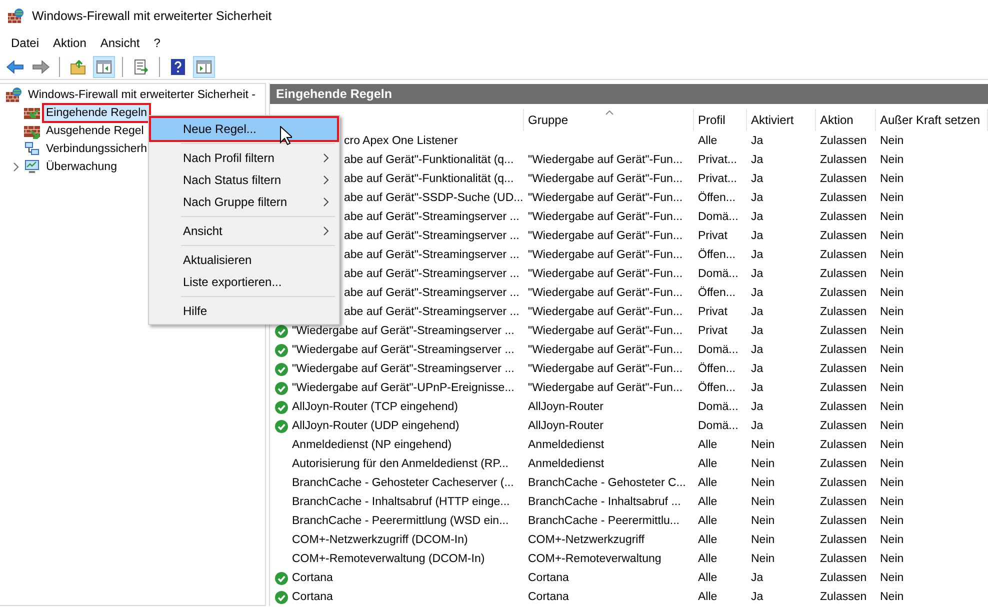 Image resolution: width=988 pixels, height=607 pixels. What do you see at coordinates (286, 136) in the screenshot?
I see `mouse-cursor-icon` at bounding box center [286, 136].